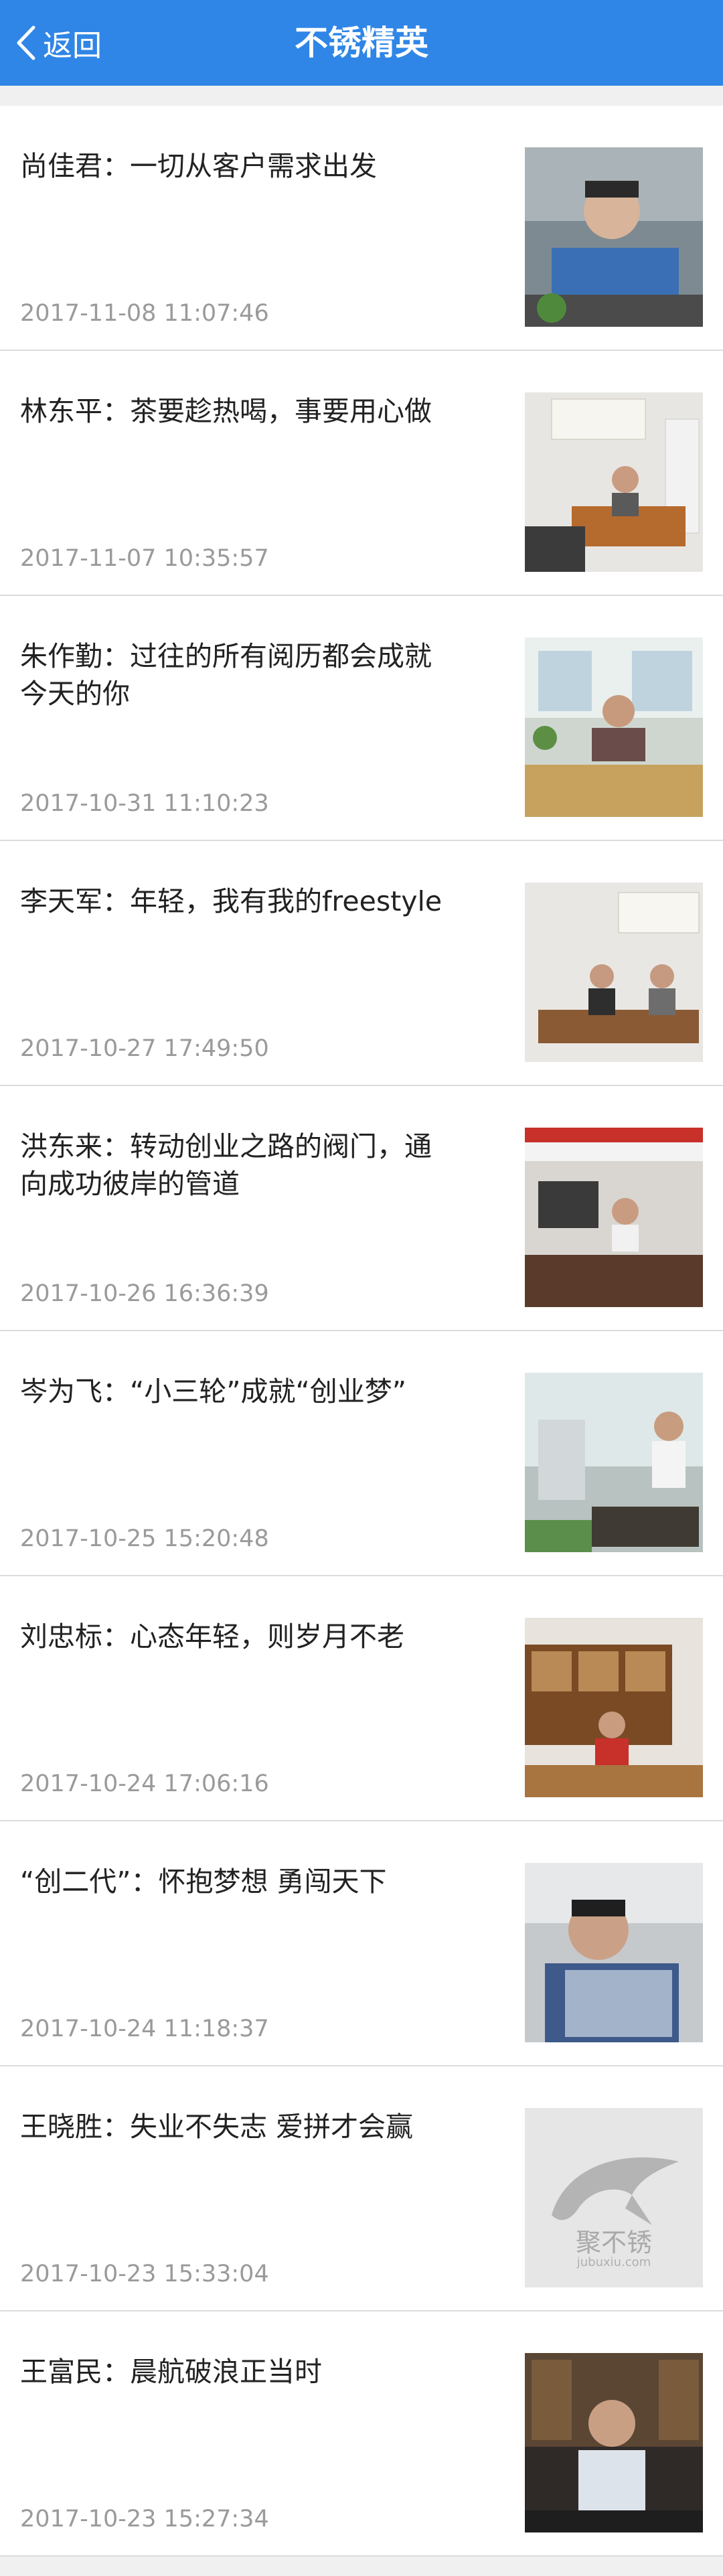 The height and width of the screenshot is (2576, 723). Describe the element at coordinates (361, 718) in the screenshot. I see `list-item: 朱作勤：过往的所有阅历都会成就今天的你 2017-10-31 11:10:23` at that location.